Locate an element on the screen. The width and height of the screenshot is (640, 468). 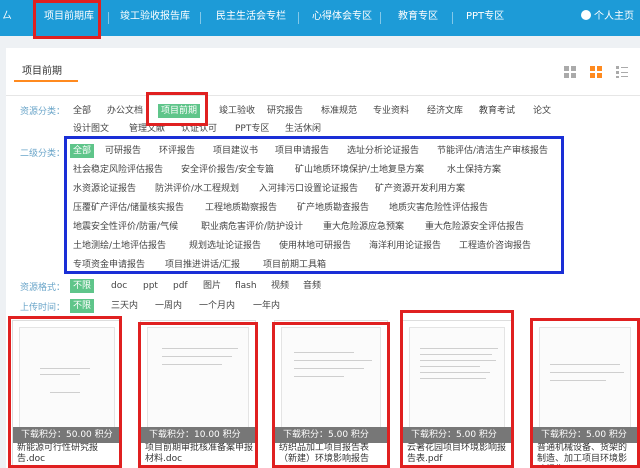
subcategory-item: 地震安全性评价/防雷/气候 is located at coordinates (125, 227).